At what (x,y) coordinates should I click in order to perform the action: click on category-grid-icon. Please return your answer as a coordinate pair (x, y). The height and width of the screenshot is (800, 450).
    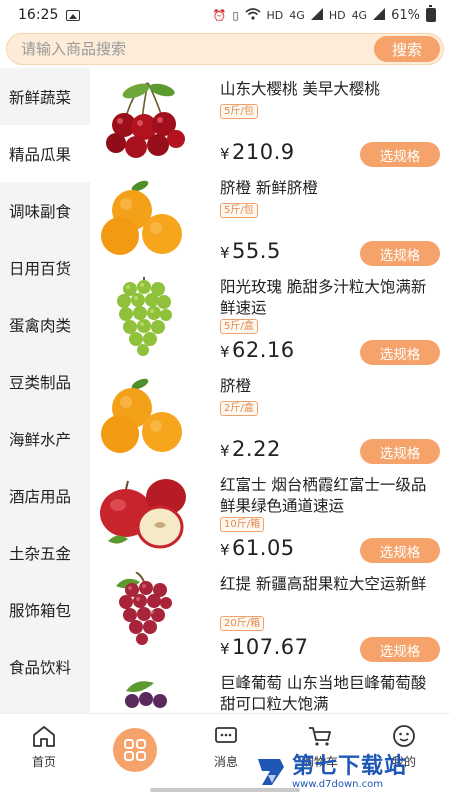
    Looking at the image, I should click on (135, 750).